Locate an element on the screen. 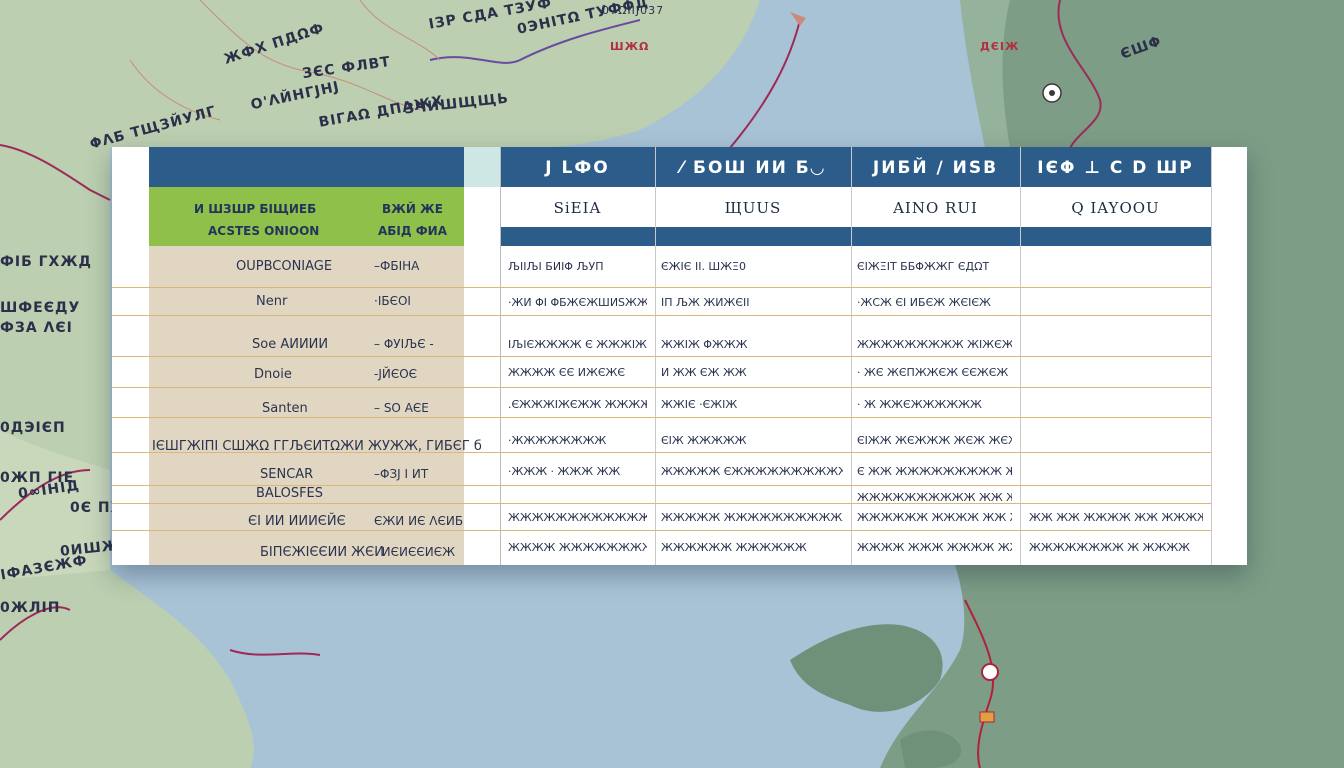  table-cell: ·ЖЖЖЖЖЖЖЖ is located at coordinates (557, 440).